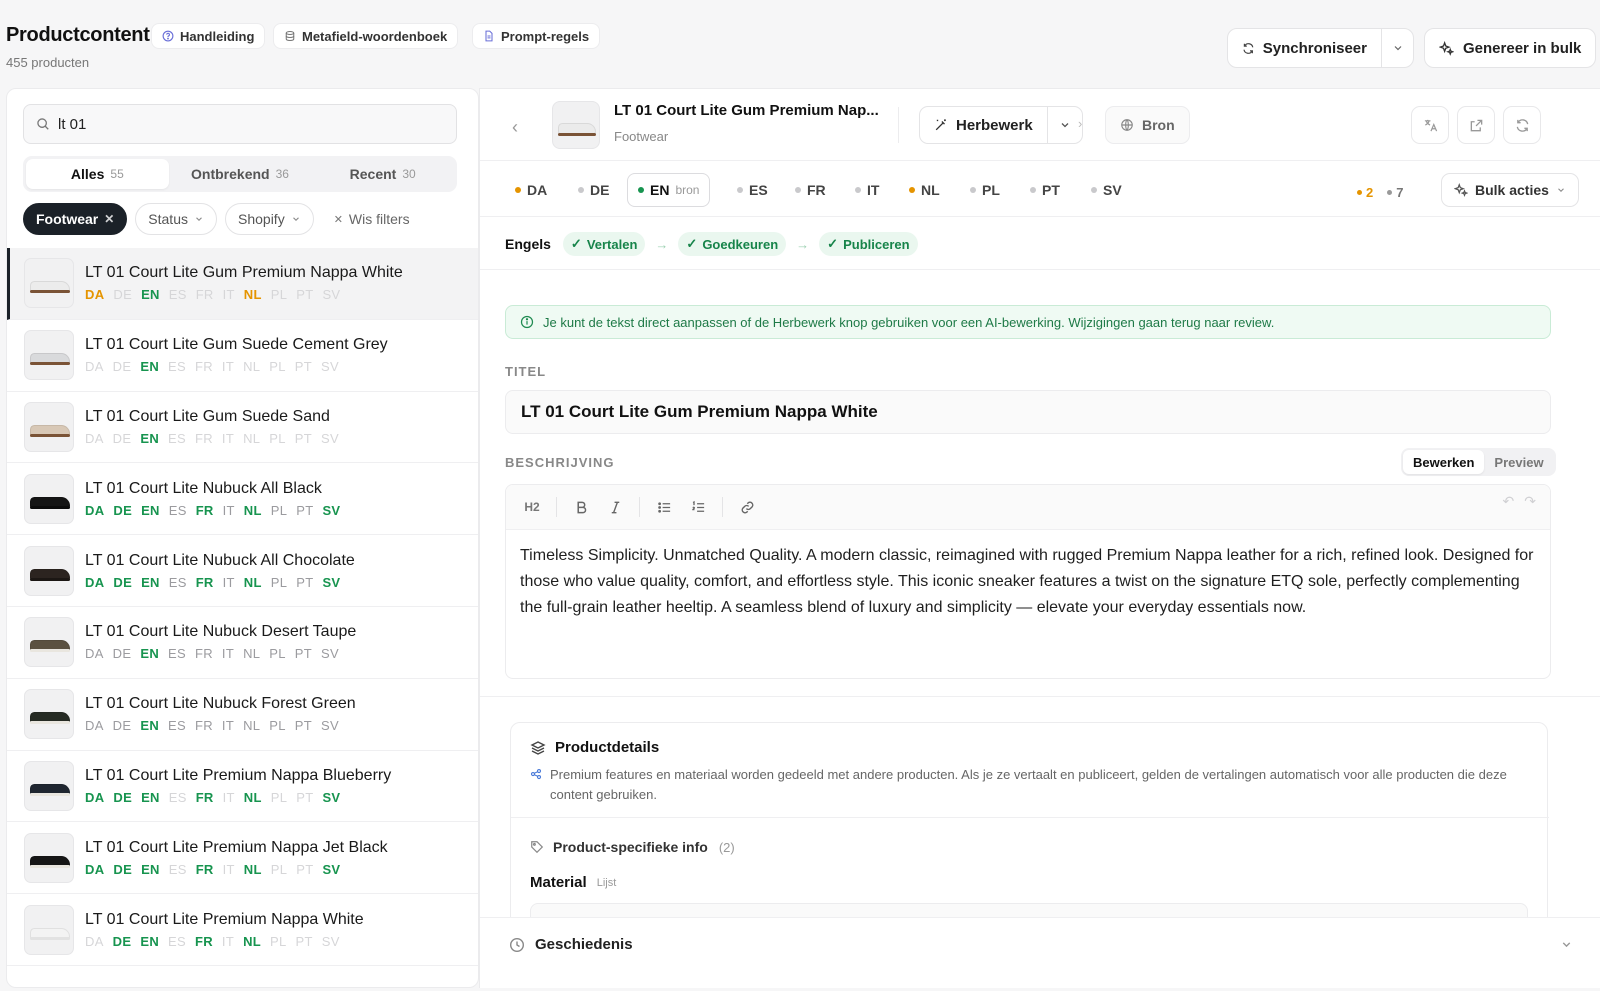 The width and height of the screenshot is (1600, 991). What do you see at coordinates (1051, 190) in the screenshot?
I see `language-tab-label: PT` at bounding box center [1051, 190].